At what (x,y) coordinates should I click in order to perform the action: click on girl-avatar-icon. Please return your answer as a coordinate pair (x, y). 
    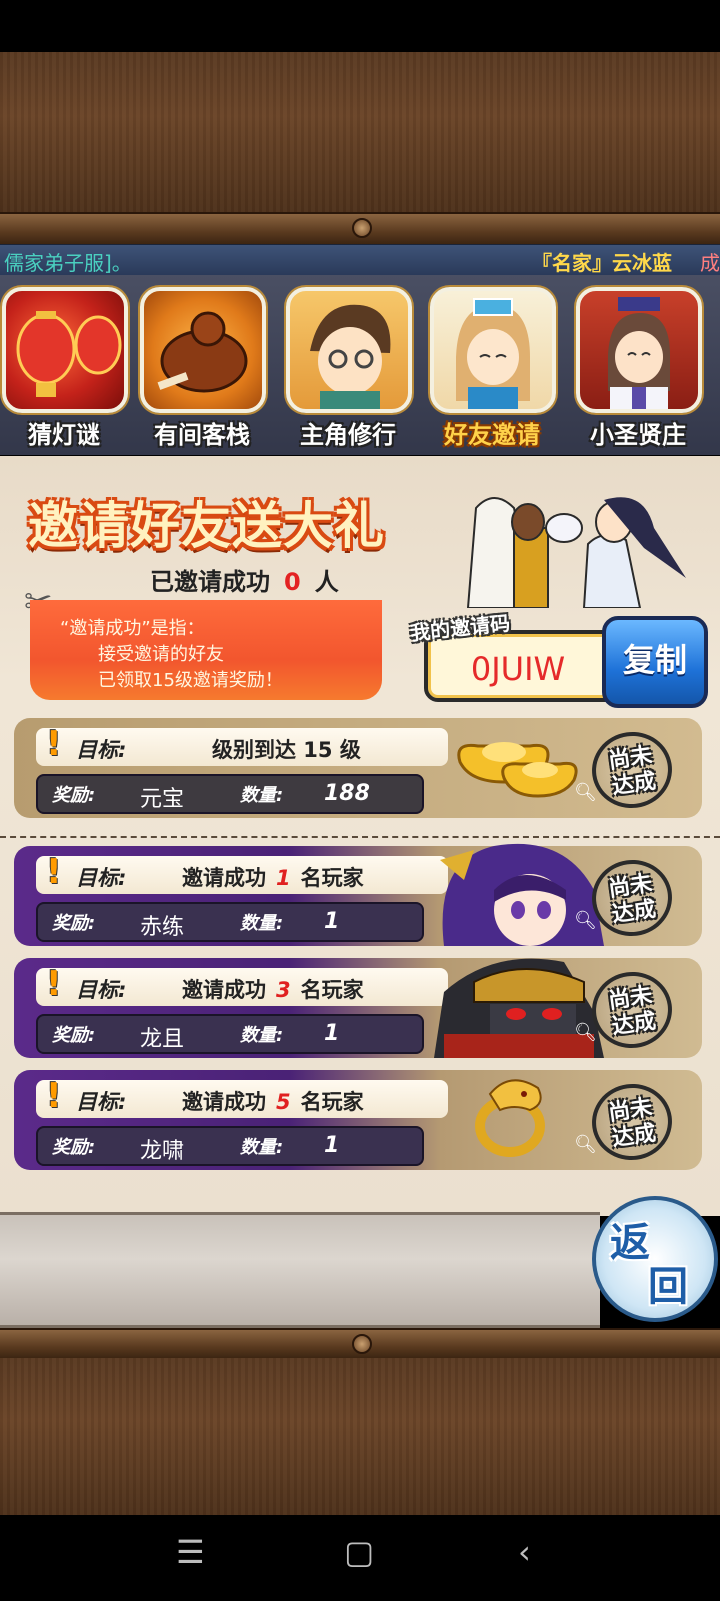
    Looking at the image, I should click on (493, 350).